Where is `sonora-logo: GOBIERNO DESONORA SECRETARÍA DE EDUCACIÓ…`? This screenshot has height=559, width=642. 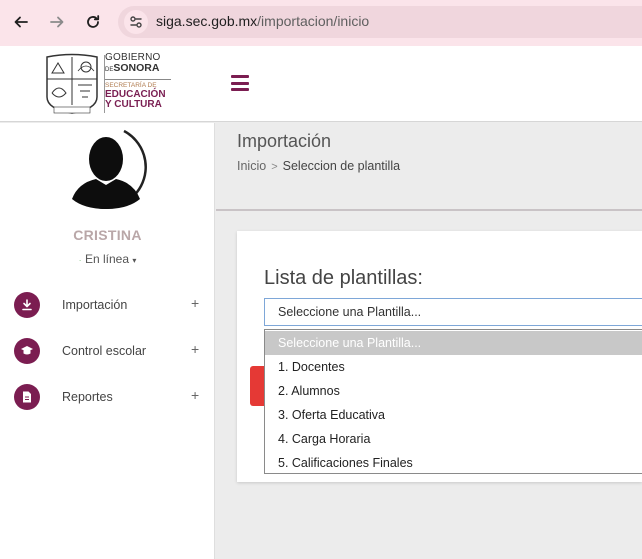 sonora-logo: GOBIERNO DESONORA SECRETARÍA DE EDUCACIÓ… is located at coordinates (109, 85).